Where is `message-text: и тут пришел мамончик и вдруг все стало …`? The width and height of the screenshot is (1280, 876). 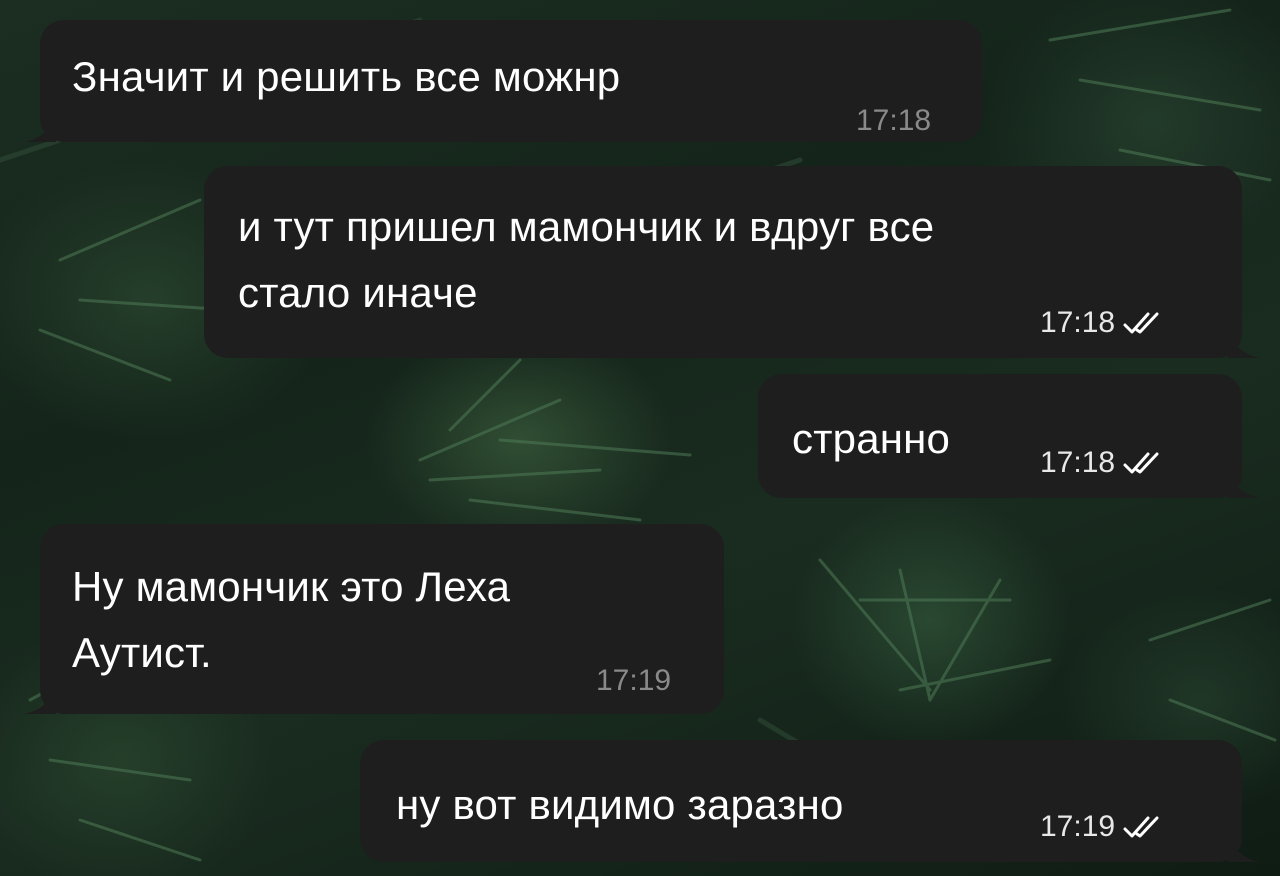 message-text: и тут пришел мамончик и вдруг все стало … is located at coordinates (586, 260).